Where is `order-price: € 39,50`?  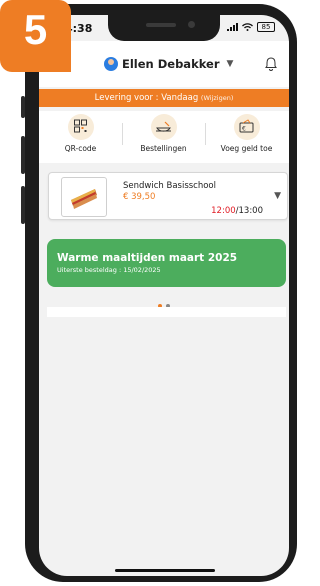
order-price: € 39,50 is located at coordinates (139, 197).